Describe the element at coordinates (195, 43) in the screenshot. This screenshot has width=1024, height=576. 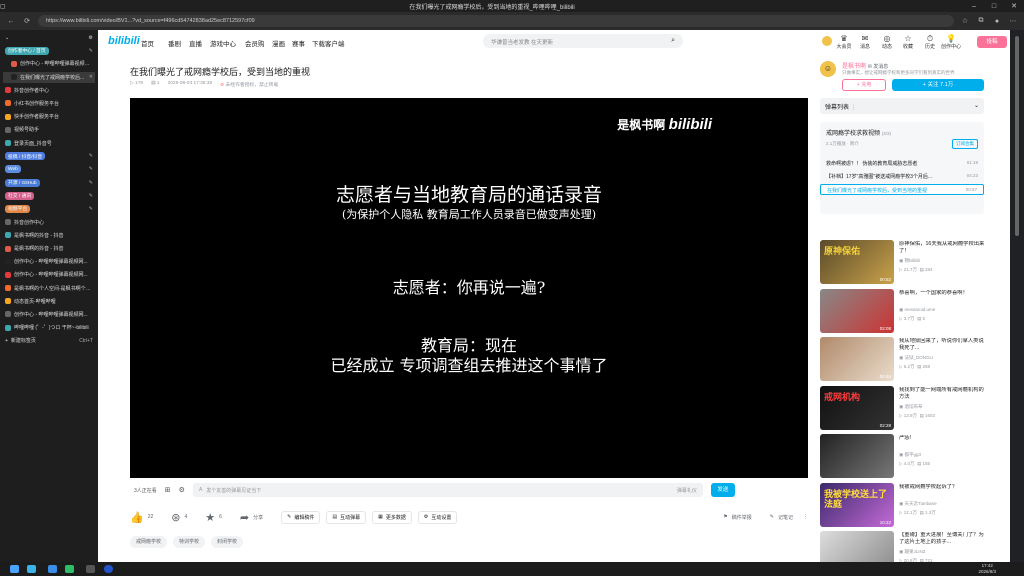
I see `nav-item: 直播` at that location.